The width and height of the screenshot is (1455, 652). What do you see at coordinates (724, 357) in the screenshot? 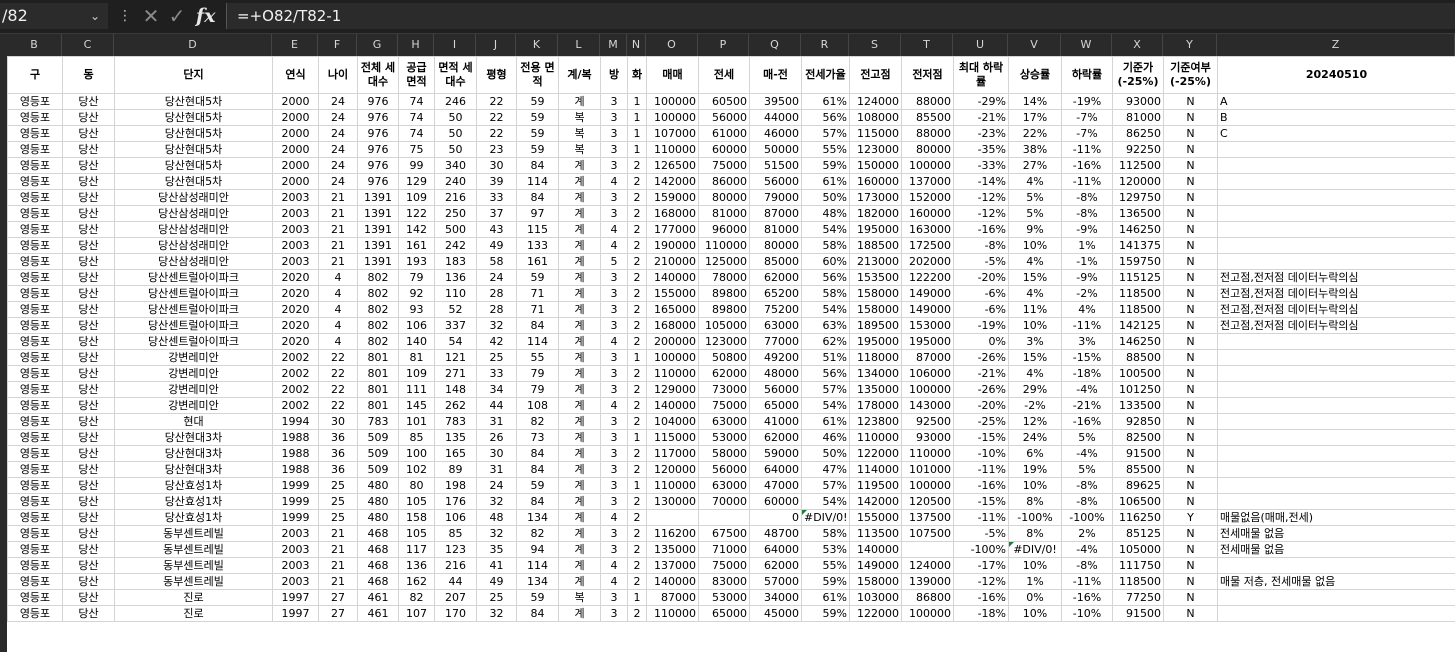
I see `table-cell: 50800` at bounding box center [724, 357].